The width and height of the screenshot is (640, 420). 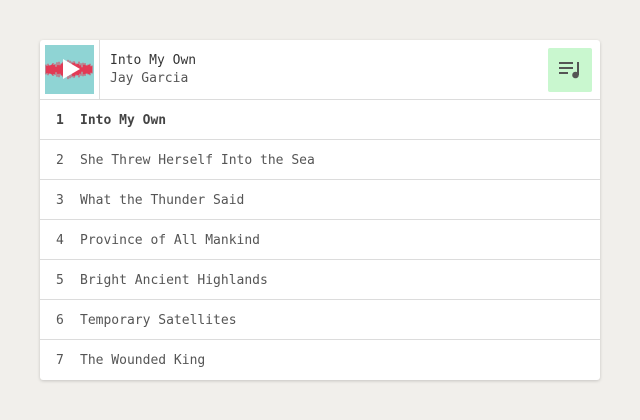 What do you see at coordinates (197, 160) in the screenshot?
I see `track-title: She Threw Herself Into the Sea` at bounding box center [197, 160].